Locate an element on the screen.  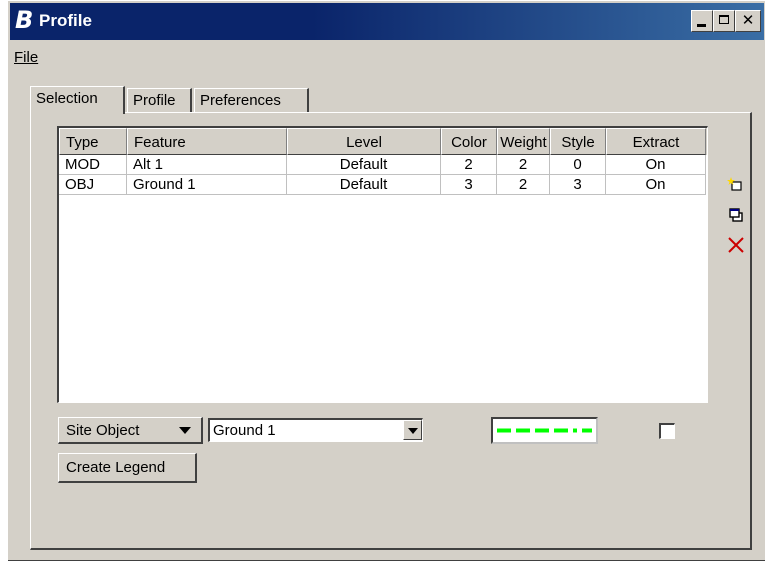
table-row: MOD Alt 1 Default 2 2 0 On is located at coordinates (383, 165).